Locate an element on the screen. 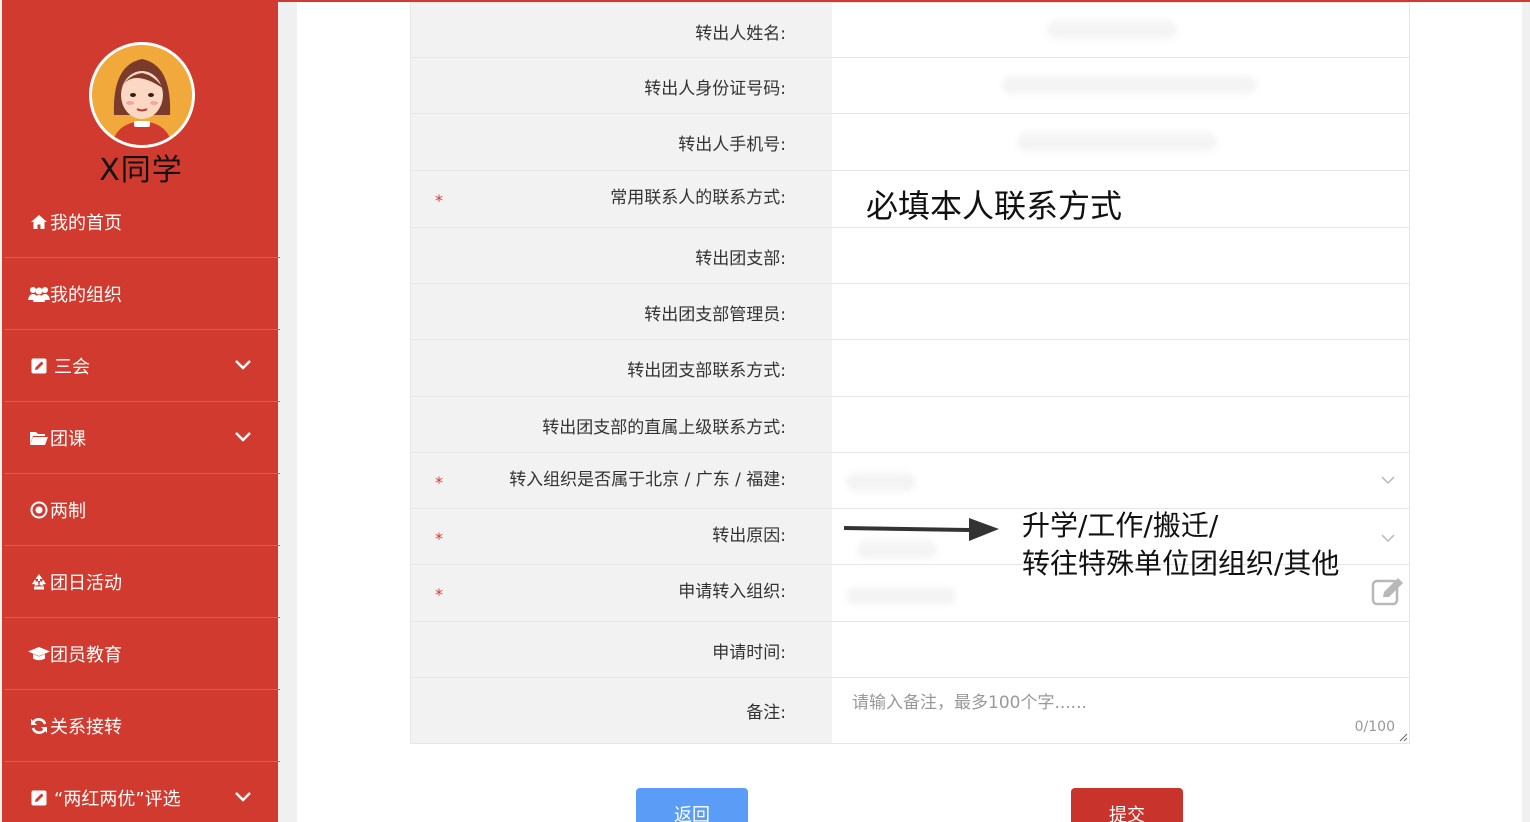  form-label: 转出人手机号: is located at coordinates (621, 142).